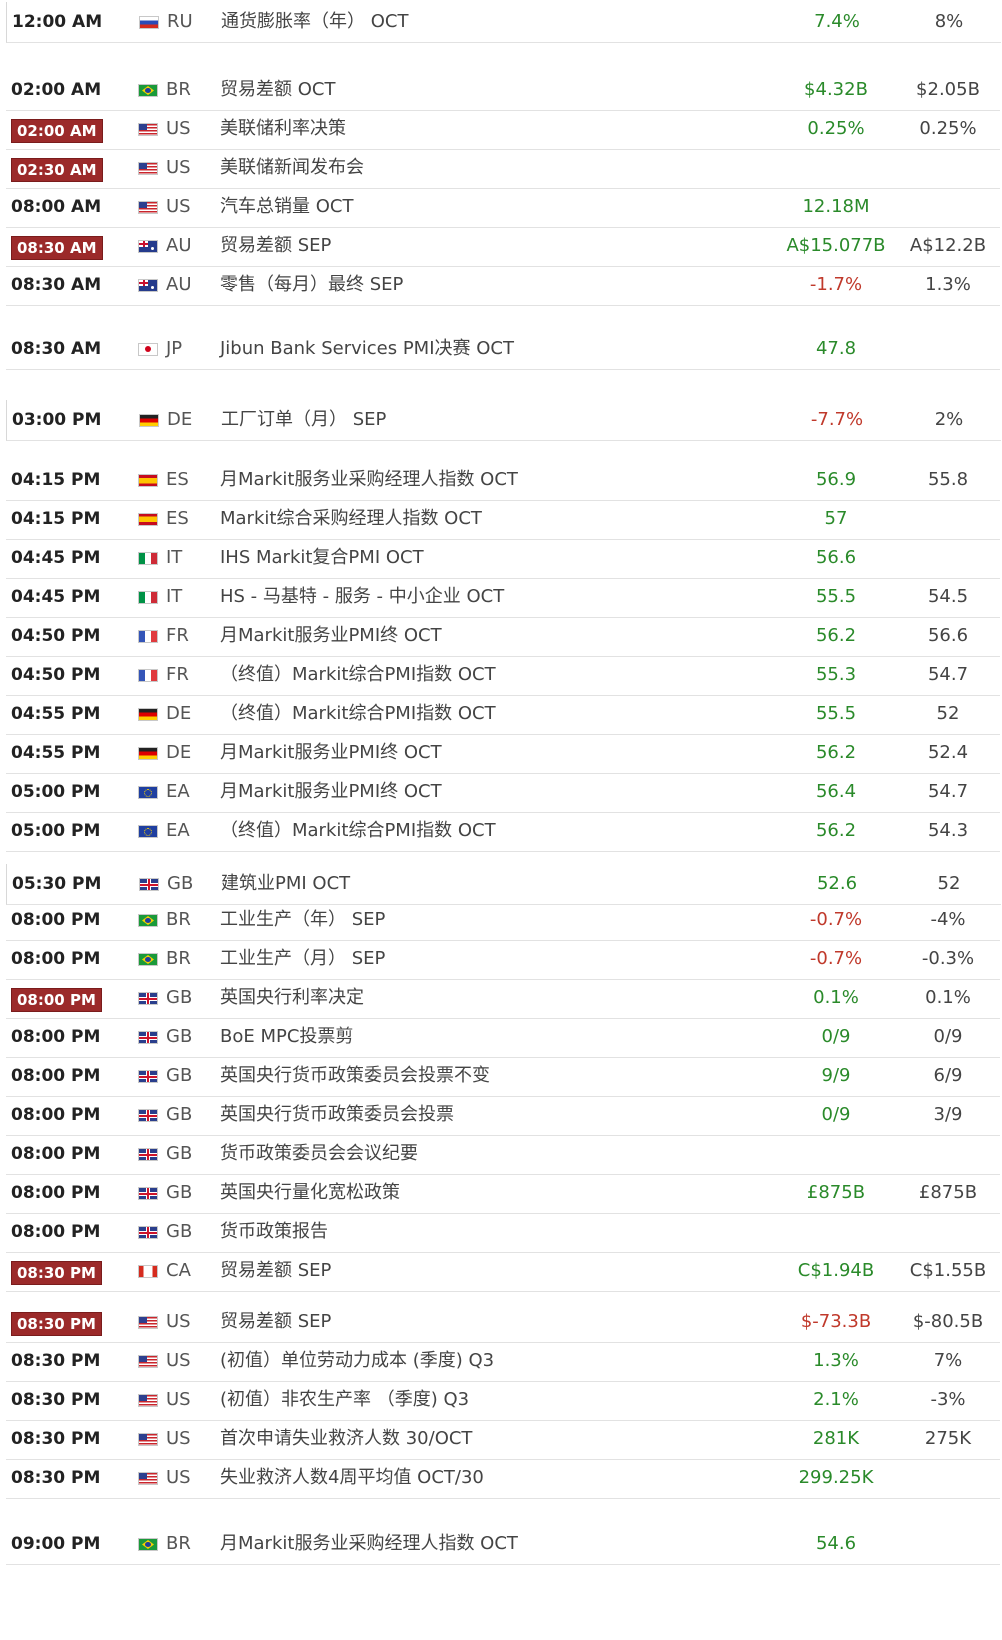 This screenshot has height=1640, width=1002. I want to click on event-name: 汽车总销量 OCT, so click(286, 207).